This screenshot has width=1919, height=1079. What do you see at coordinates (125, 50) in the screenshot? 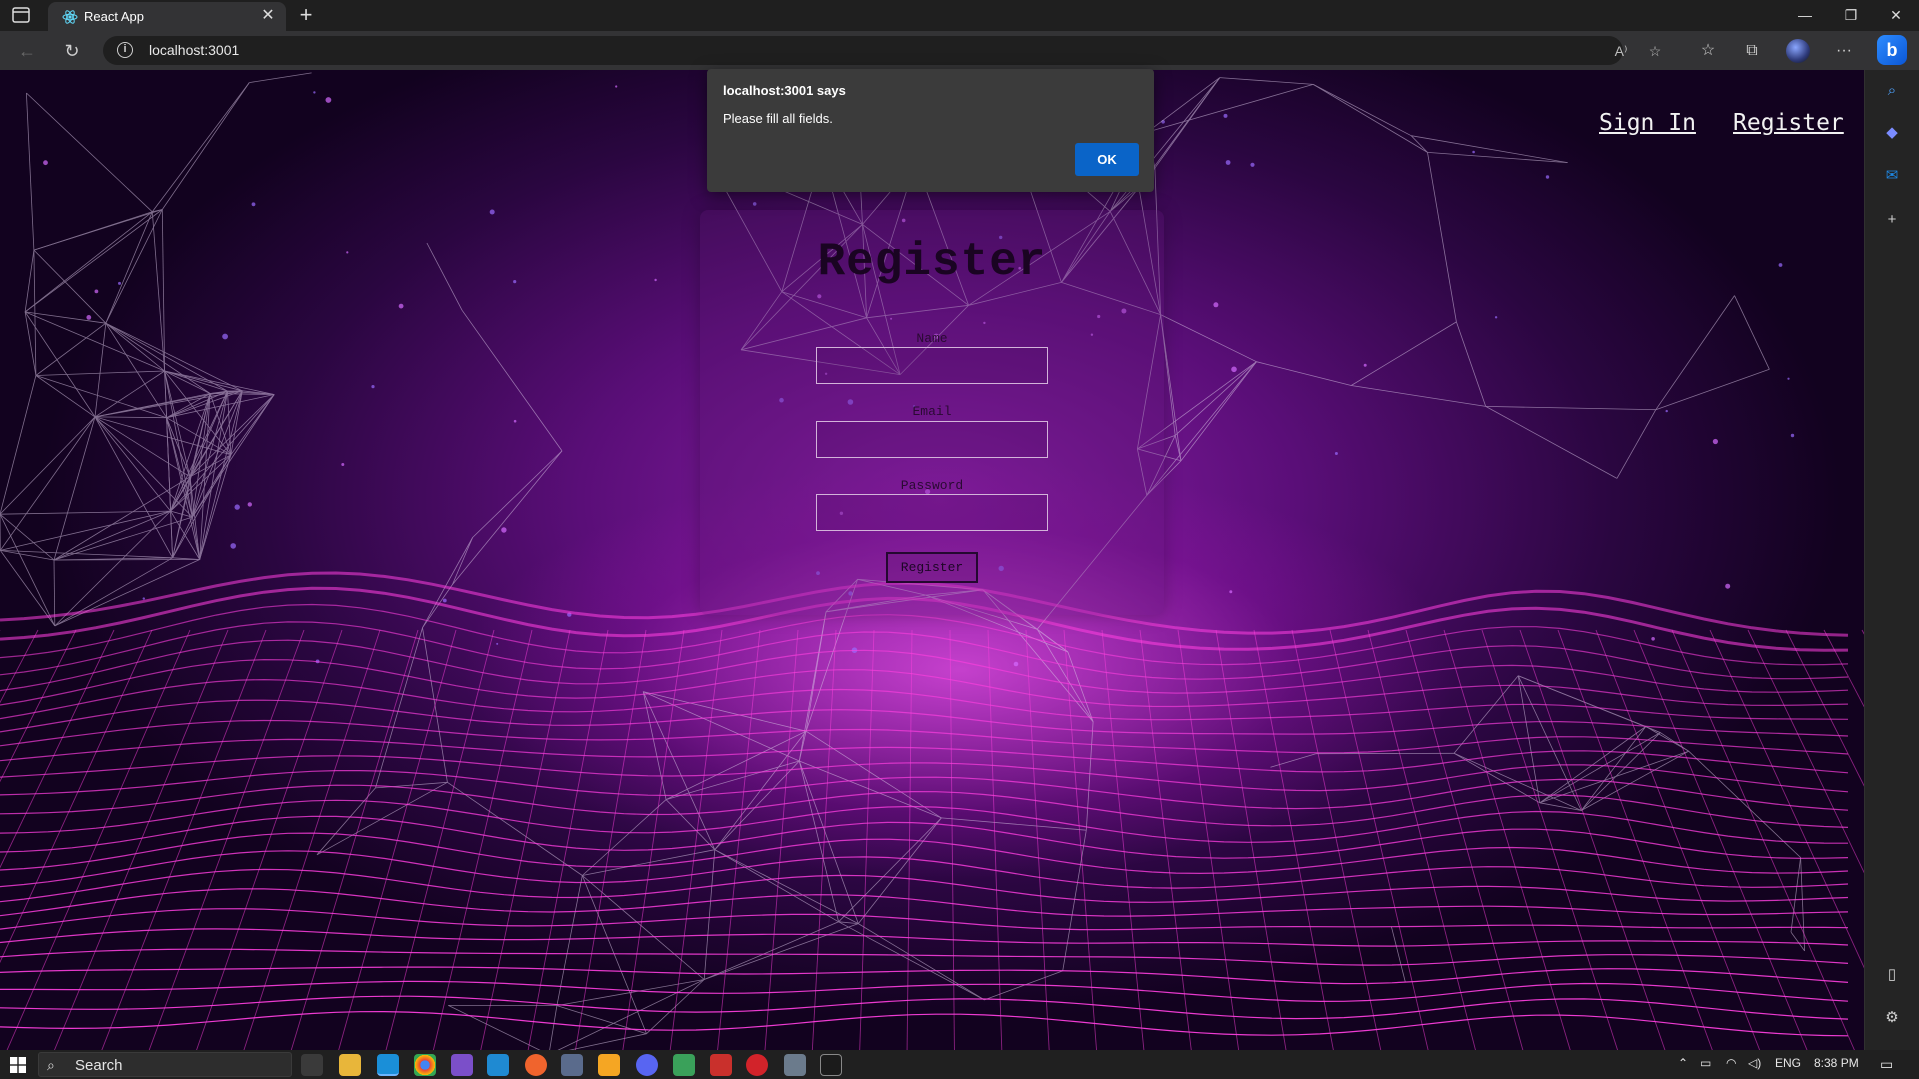
I see `site-info-icon: i` at bounding box center [125, 50].